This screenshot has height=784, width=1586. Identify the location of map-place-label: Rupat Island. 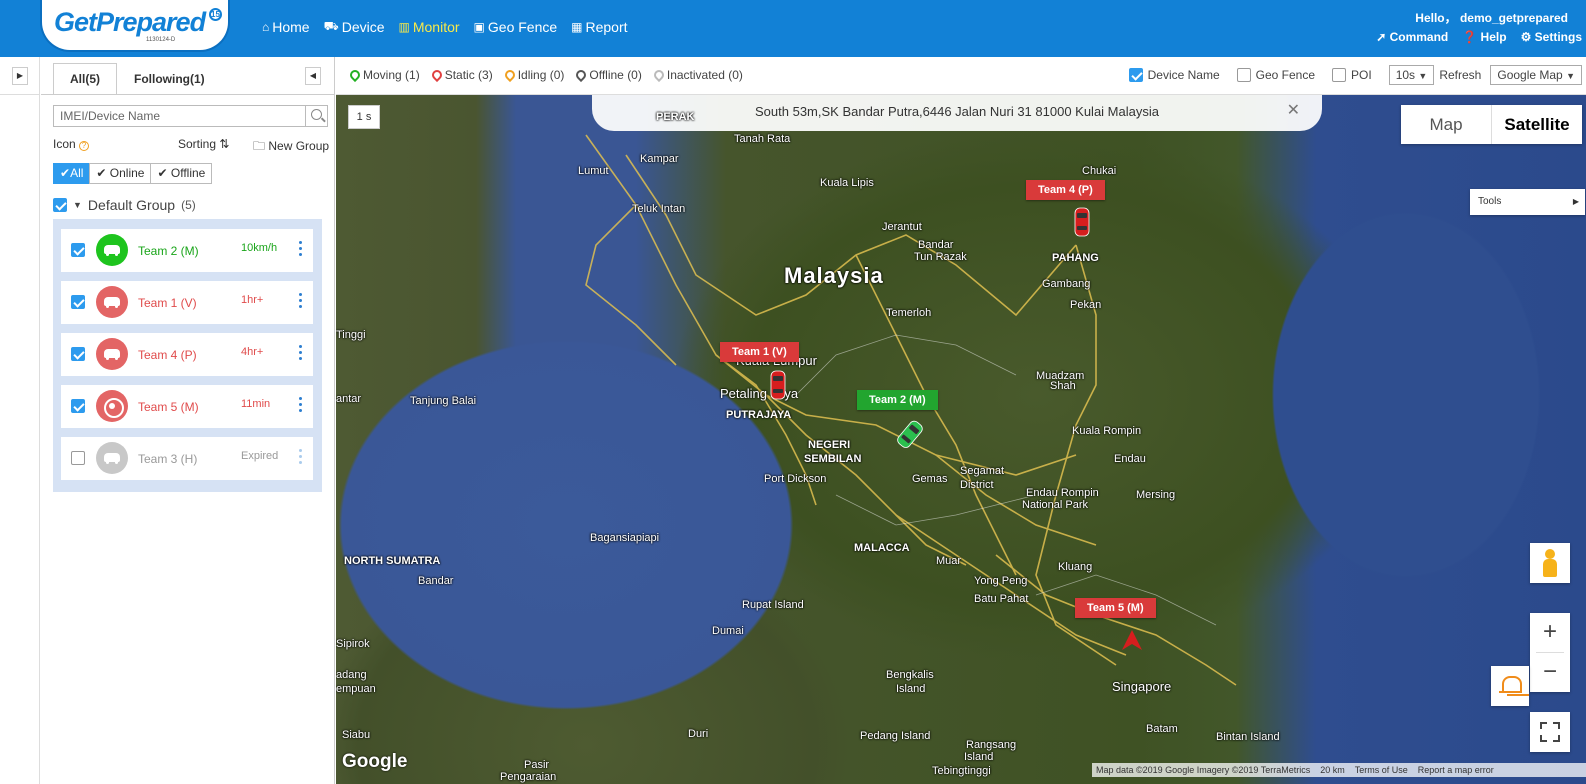
(773, 605).